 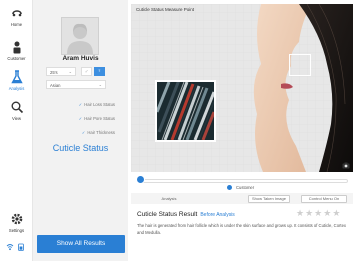 I want to click on hand-wave-icon, so click(x=16, y=13).